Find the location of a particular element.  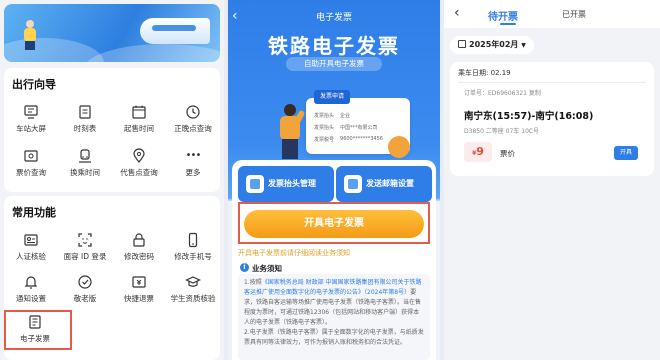

invoice-mock-value: 9600*******3456 is located at coordinates (361, 139).